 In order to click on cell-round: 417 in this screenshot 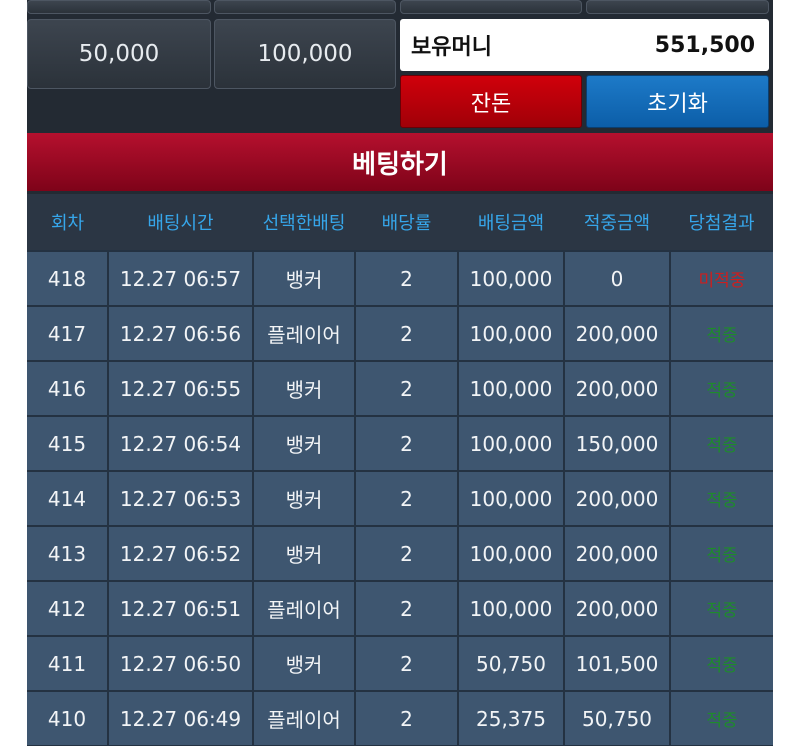, I will do `click(68, 334)`.